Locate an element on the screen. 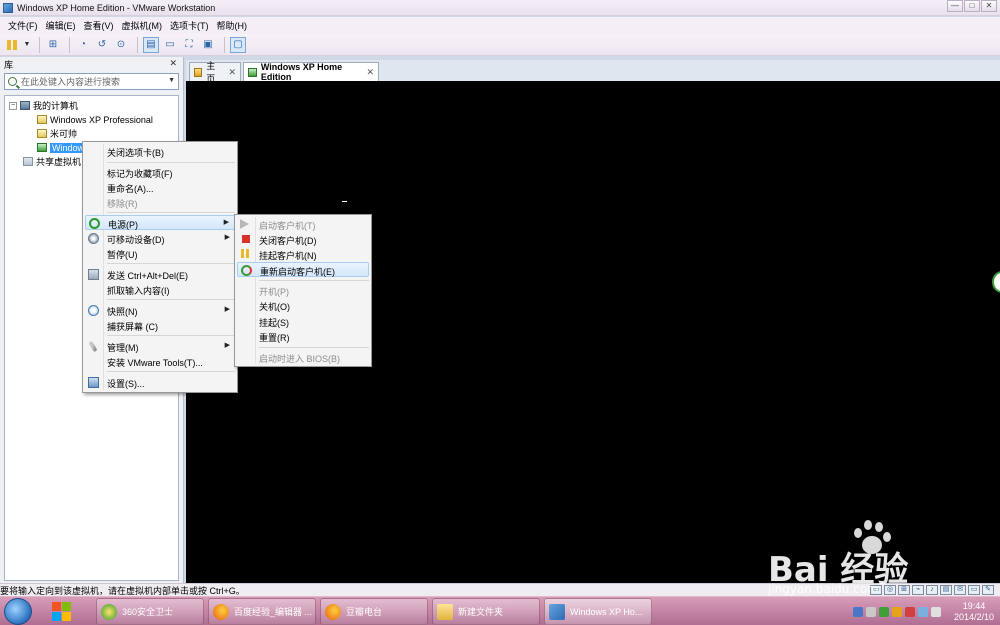 Image resolution: width=1000 pixels, height=625 pixels. menu-edit: 编辑(E) is located at coordinates (61, 25).